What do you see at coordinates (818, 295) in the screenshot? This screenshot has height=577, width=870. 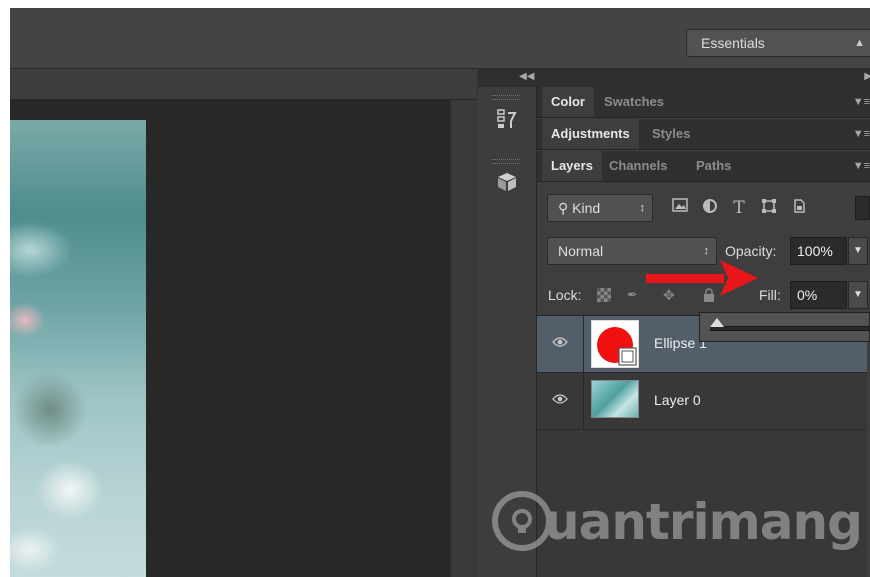 I see `fill-field: 0%` at bounding box center [818, 295].